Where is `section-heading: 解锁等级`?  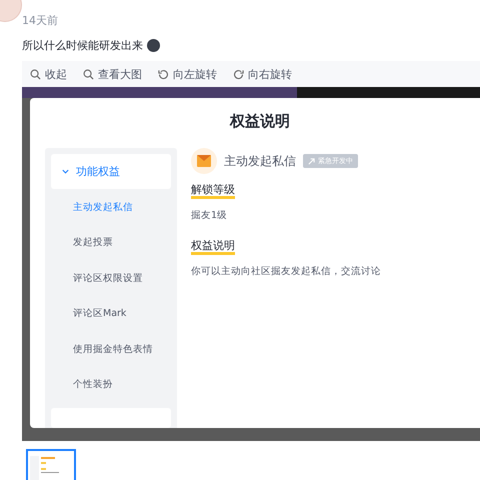
section-heading: 解锁等级 is located at coordinates (213, 191).